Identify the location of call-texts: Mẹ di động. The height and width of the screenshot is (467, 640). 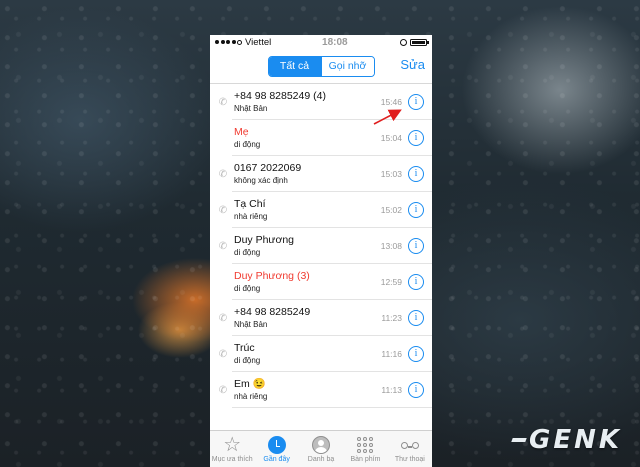
(302, 138).